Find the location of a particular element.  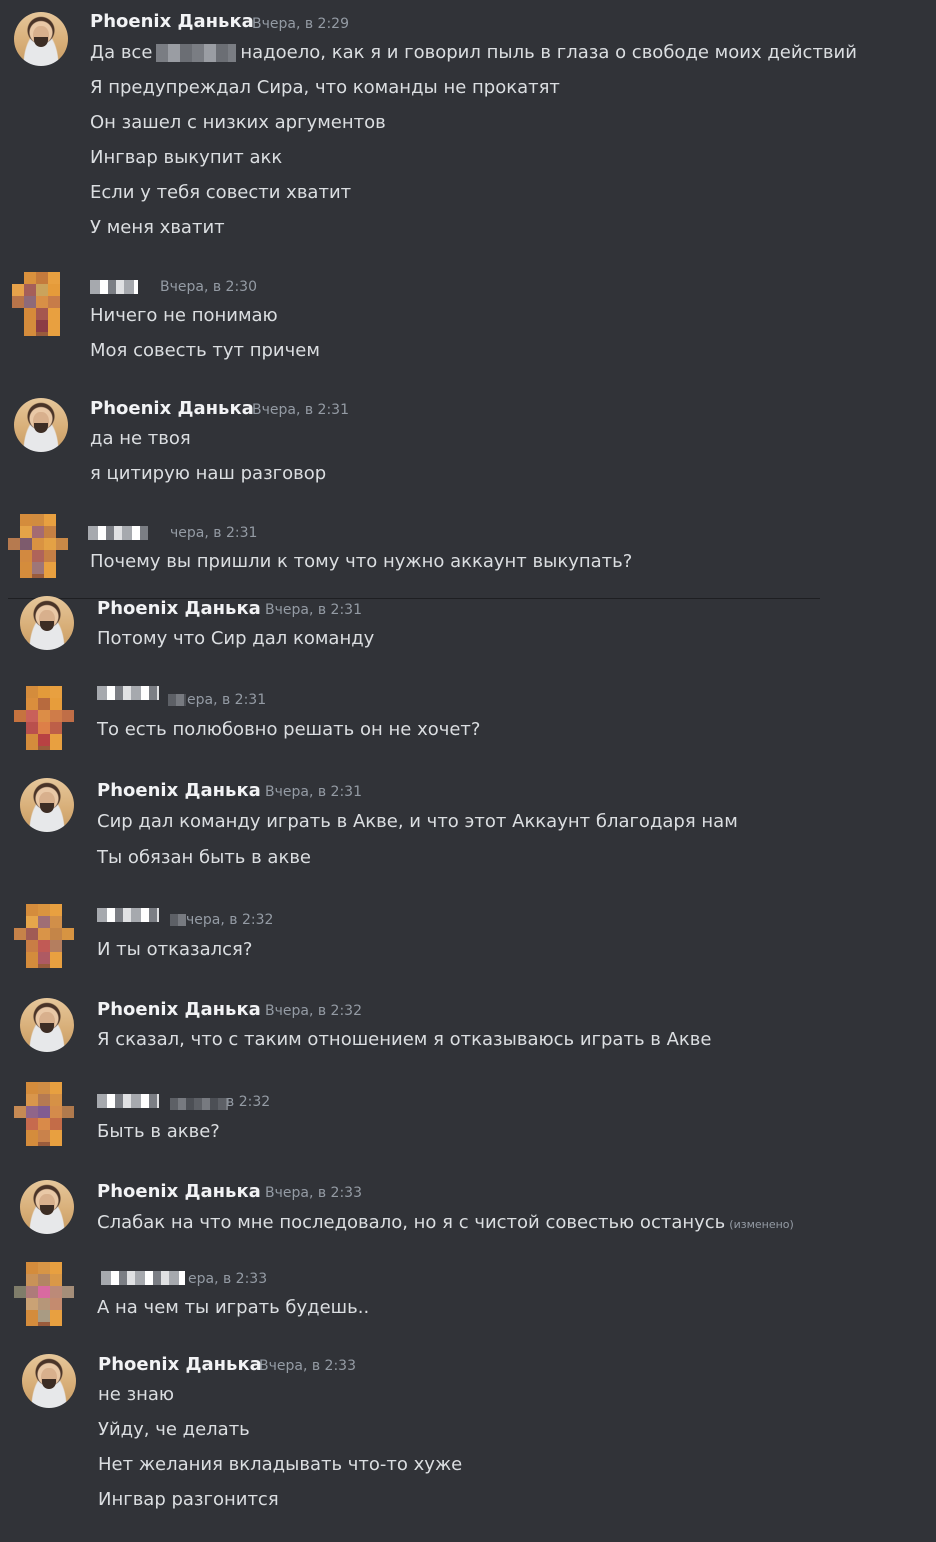

message-timestamp: Вчера, в 2:29 is located at coordinates (300, 24).